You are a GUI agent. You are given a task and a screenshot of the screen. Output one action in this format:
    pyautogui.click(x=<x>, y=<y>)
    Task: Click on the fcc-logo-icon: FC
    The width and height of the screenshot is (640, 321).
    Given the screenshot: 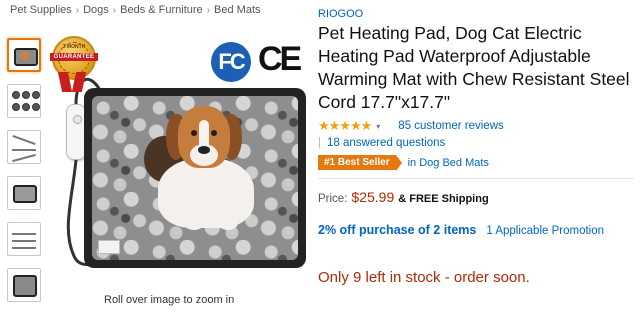 What is the action you would take?
    pyautogui.click(x=231, y=62)
    